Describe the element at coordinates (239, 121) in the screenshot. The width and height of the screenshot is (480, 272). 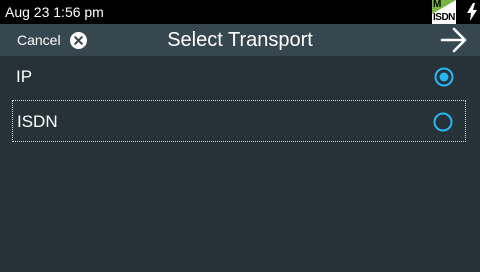
I see `transport-option-isdn: ISDN` at that location.